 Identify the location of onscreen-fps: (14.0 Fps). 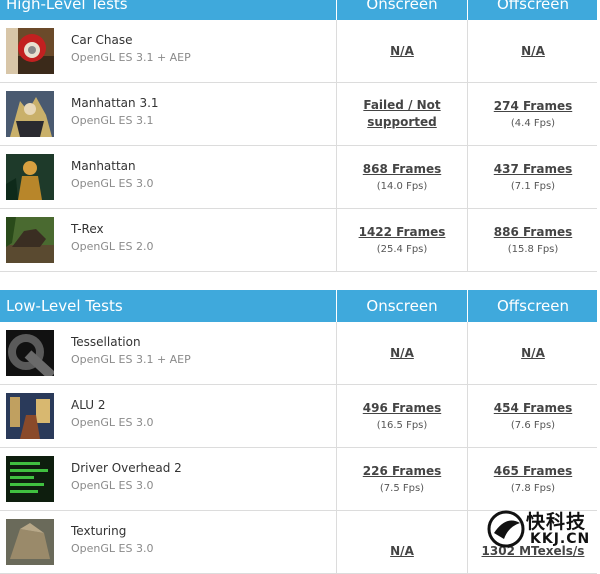
(402, 186).